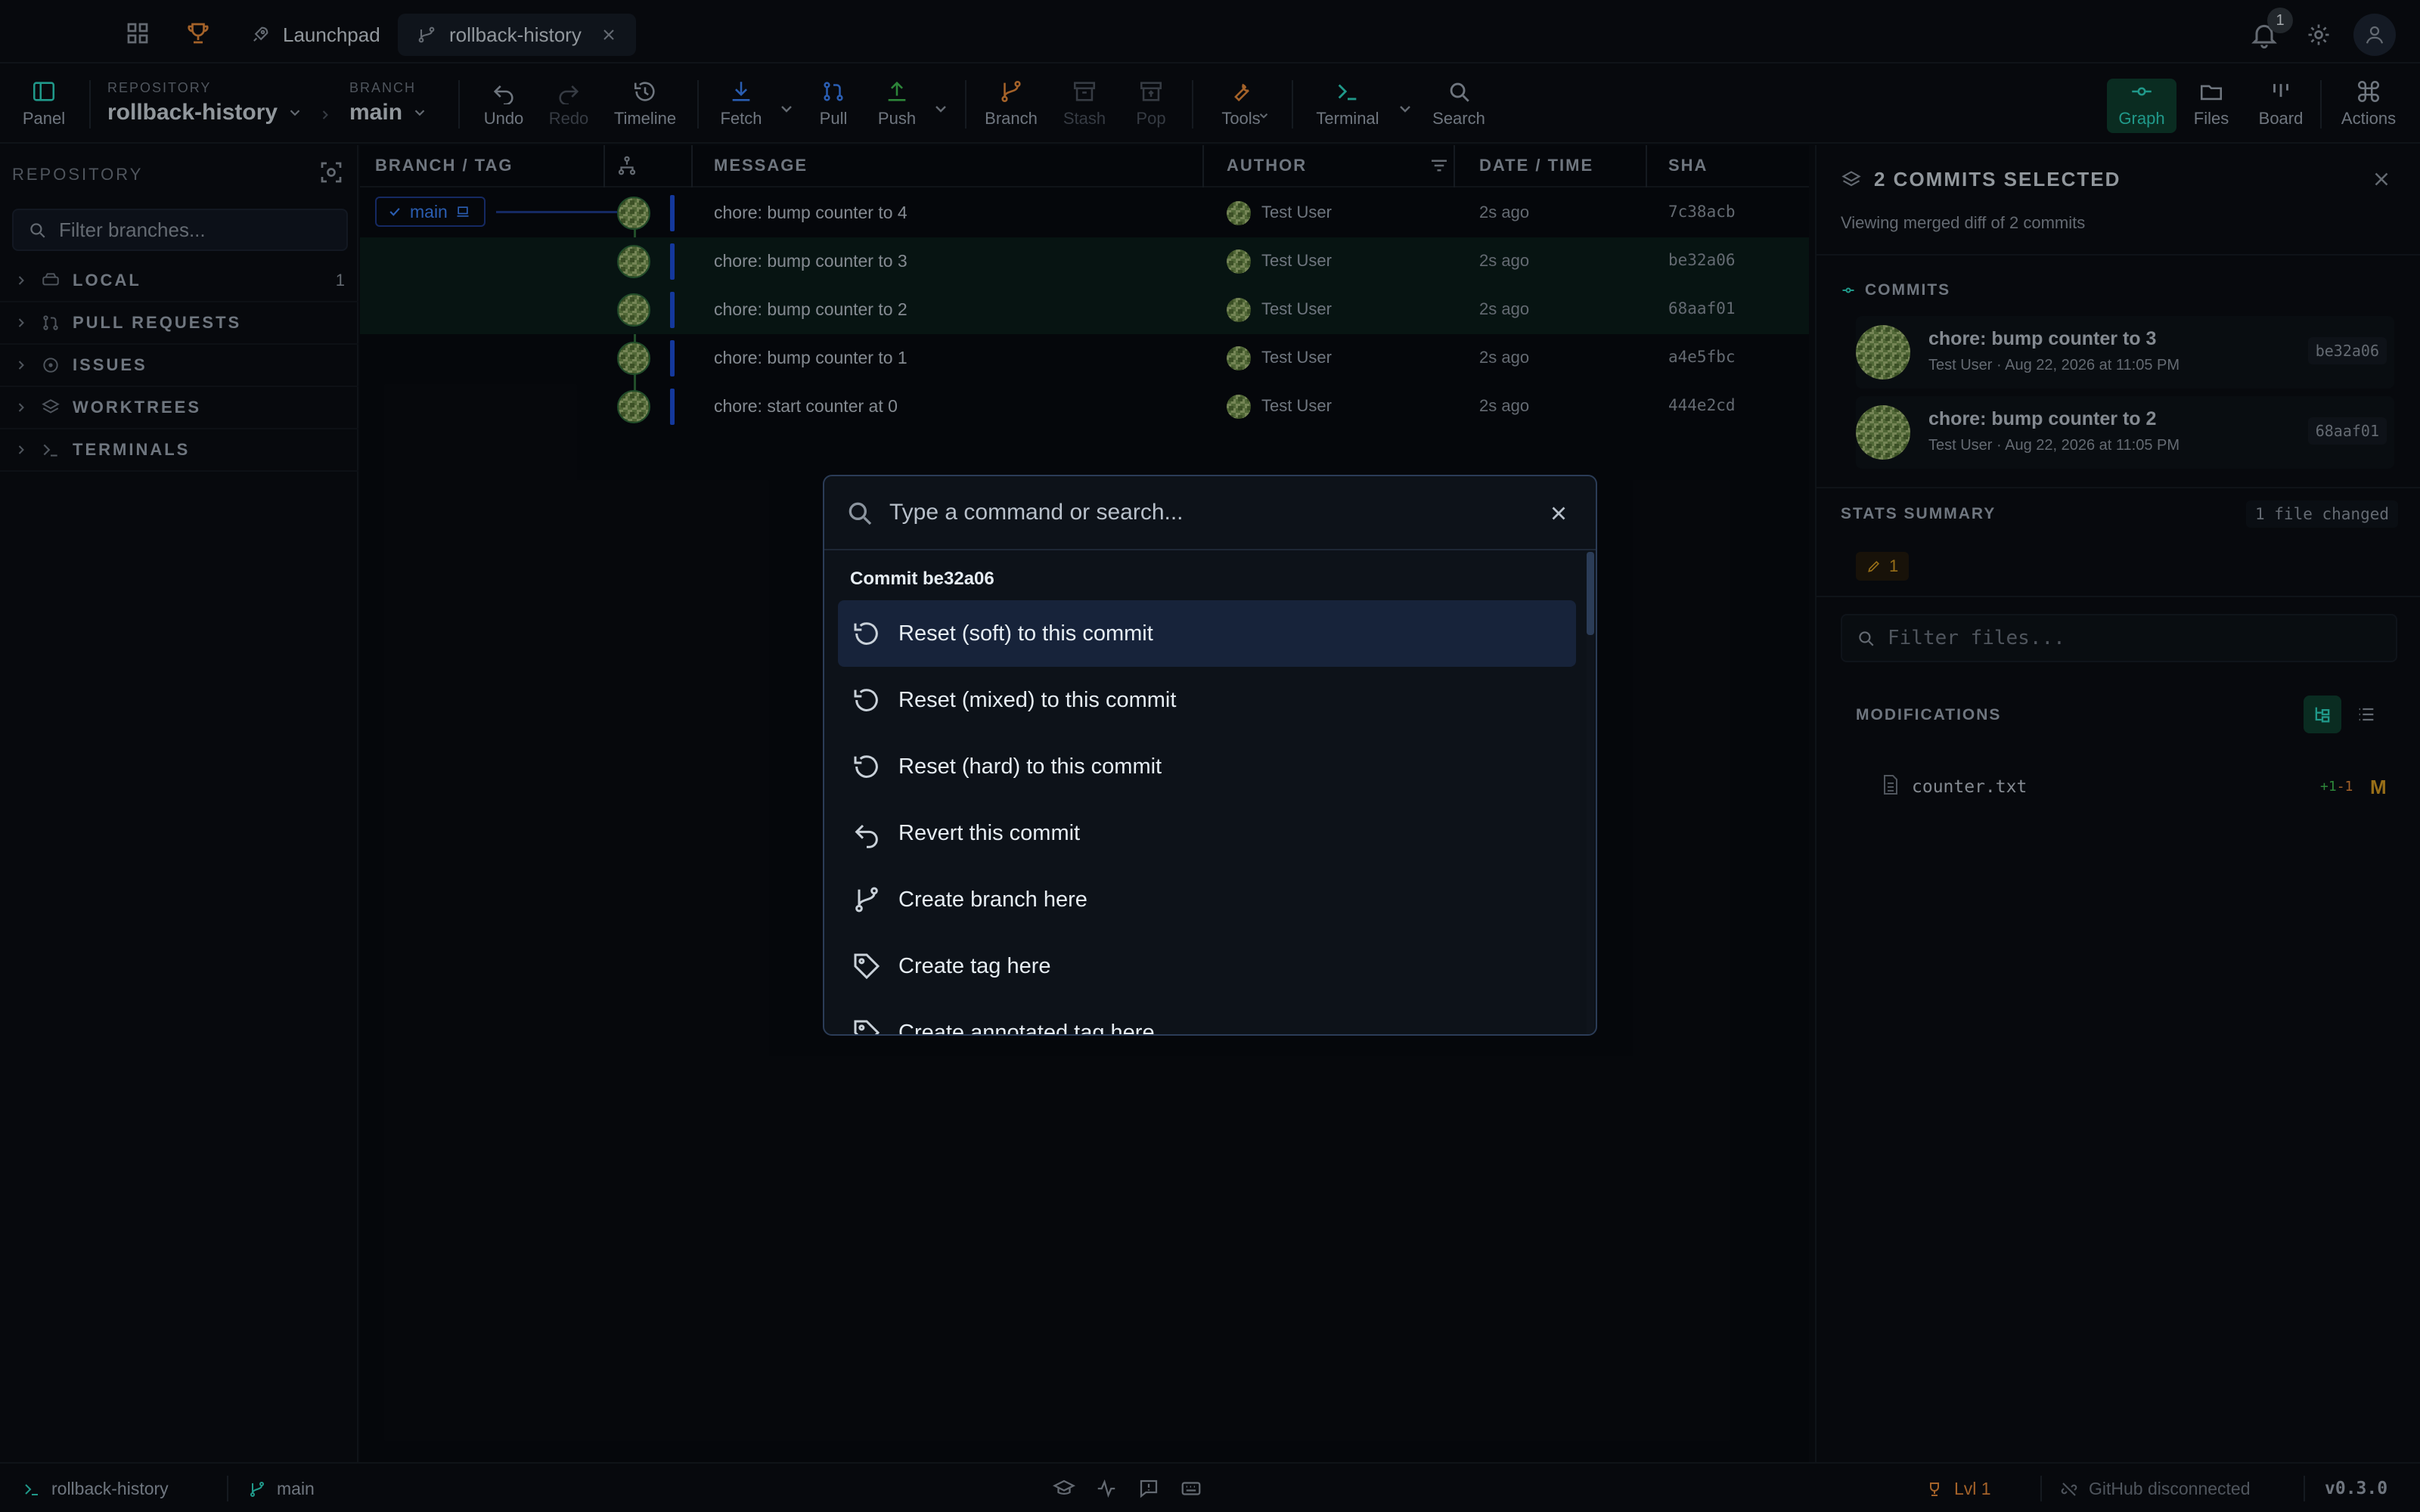  I want to click on command-group-label: Commit be32a06, so click(922, 579).